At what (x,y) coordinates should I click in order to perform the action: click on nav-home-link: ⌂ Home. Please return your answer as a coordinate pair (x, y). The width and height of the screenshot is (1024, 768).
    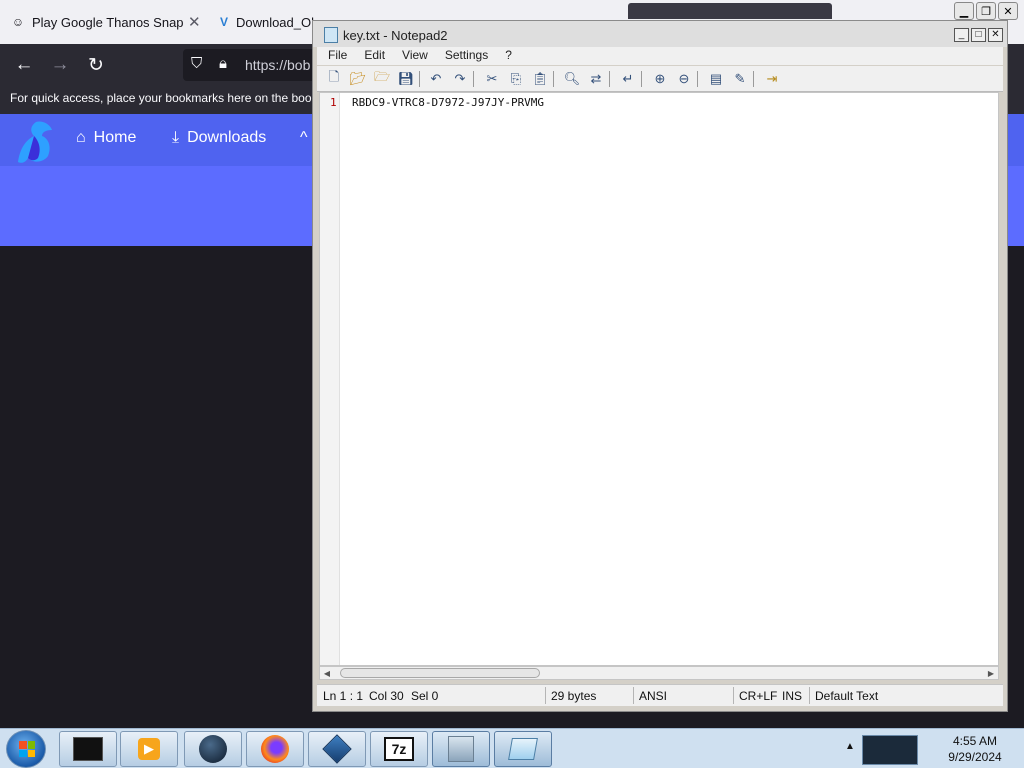
    Looking at the image, I should click on (106, 138).